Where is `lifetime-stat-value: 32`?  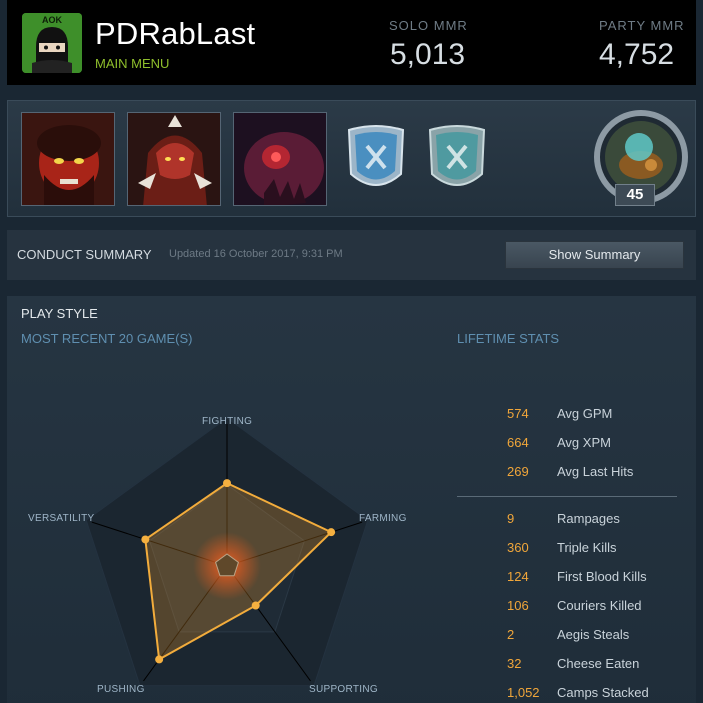
lifetime-stat-value: 32 is located at coordinates (514, 663).